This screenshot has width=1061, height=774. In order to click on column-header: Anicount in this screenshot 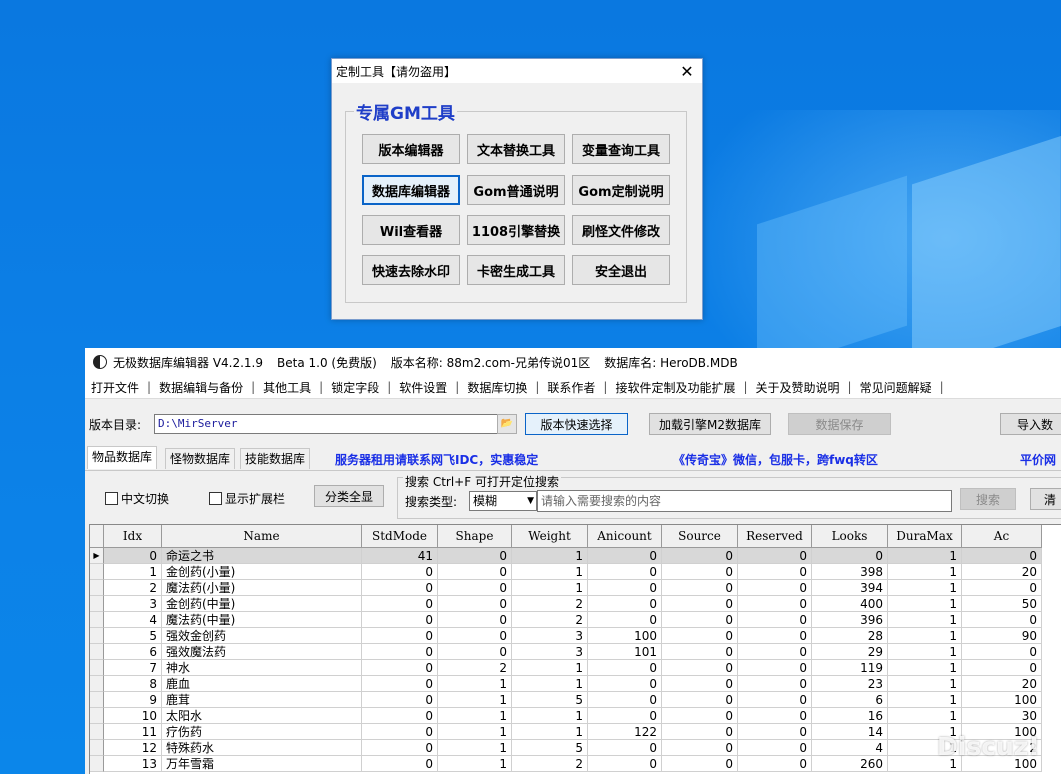, I will do `click(625, 536)`.